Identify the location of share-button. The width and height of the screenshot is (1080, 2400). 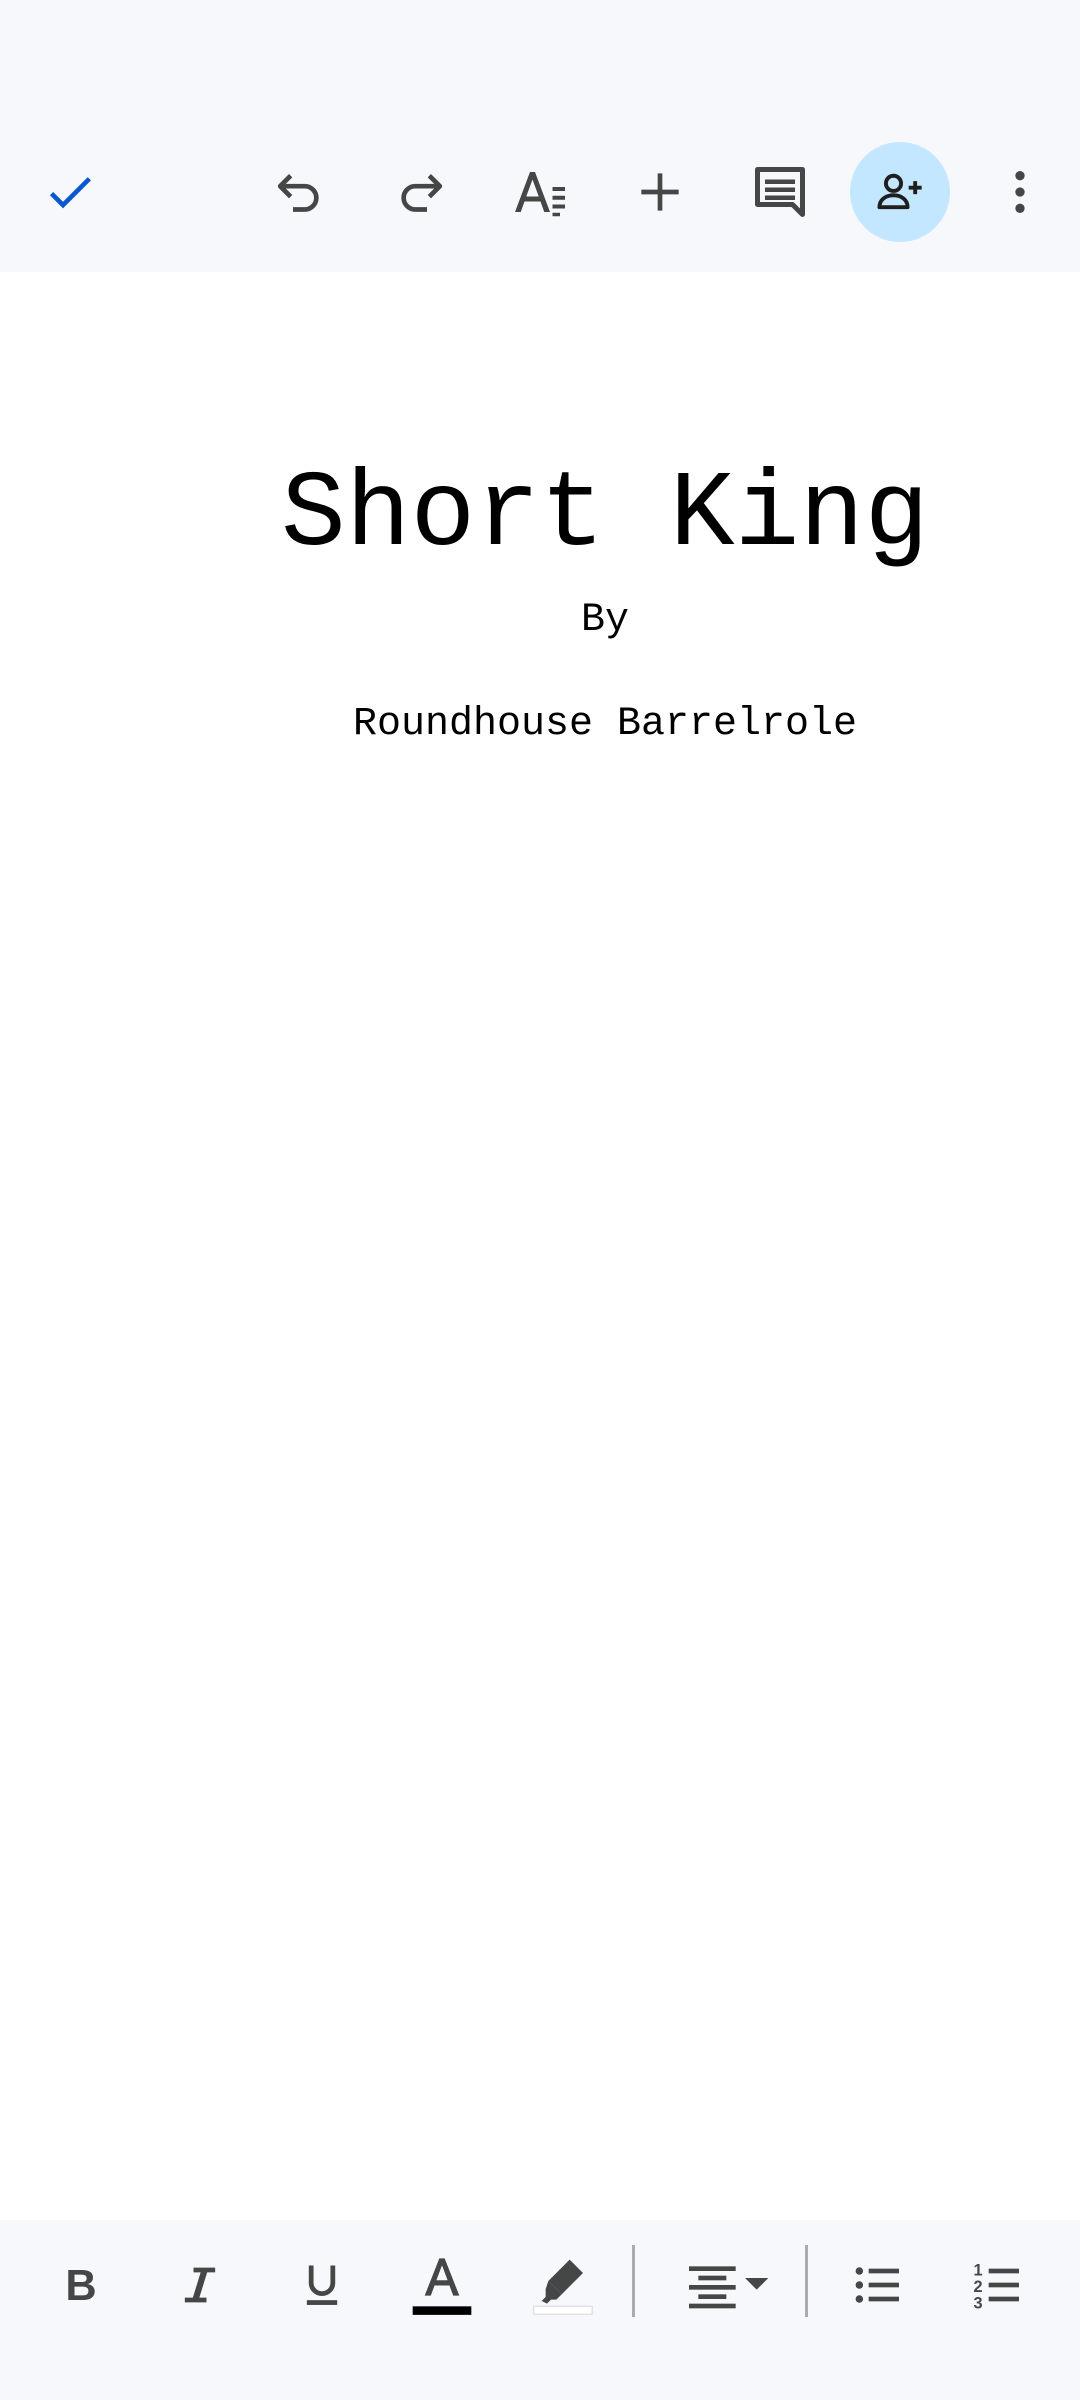
(900, 192).